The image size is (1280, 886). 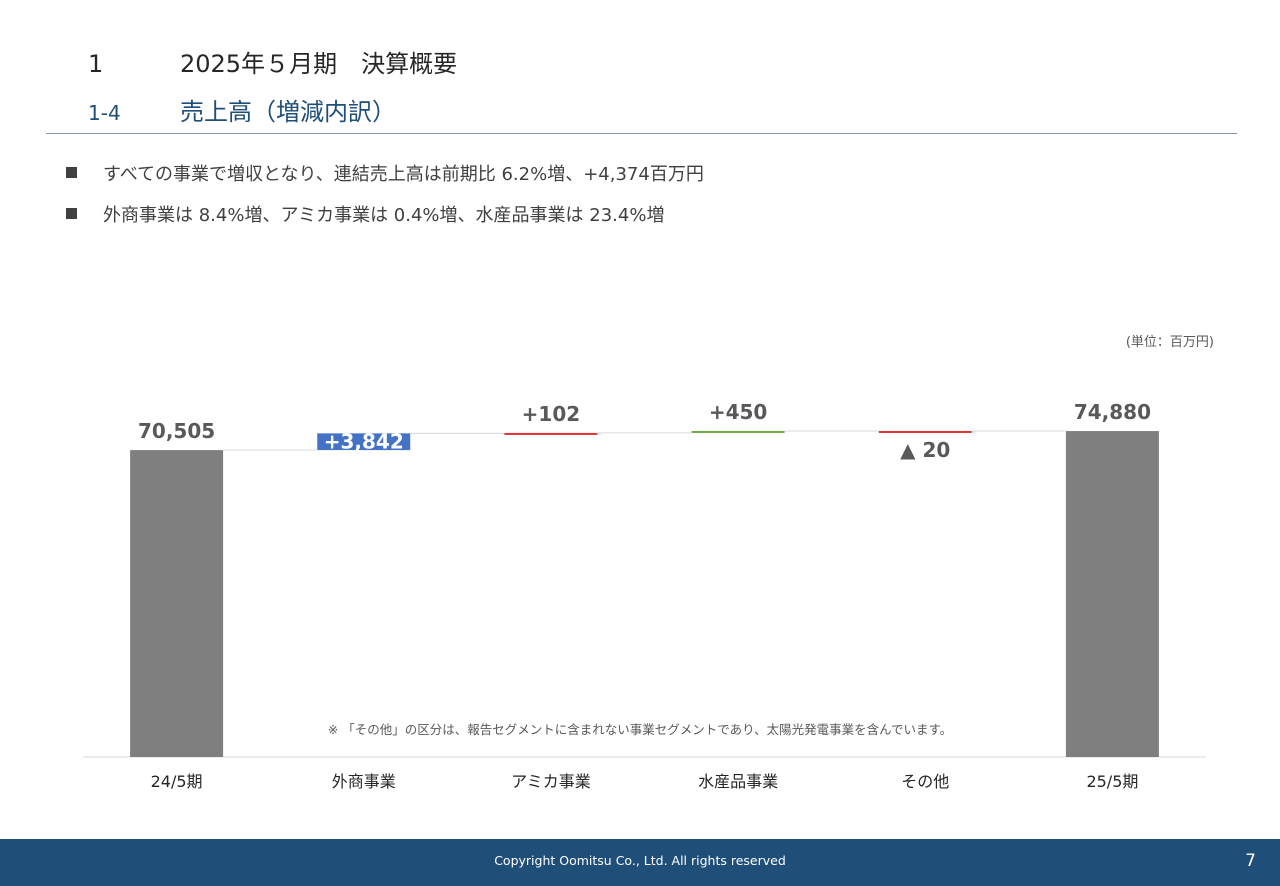 I want to click on category-label: 25/5期, so click(x=1112, y=781).